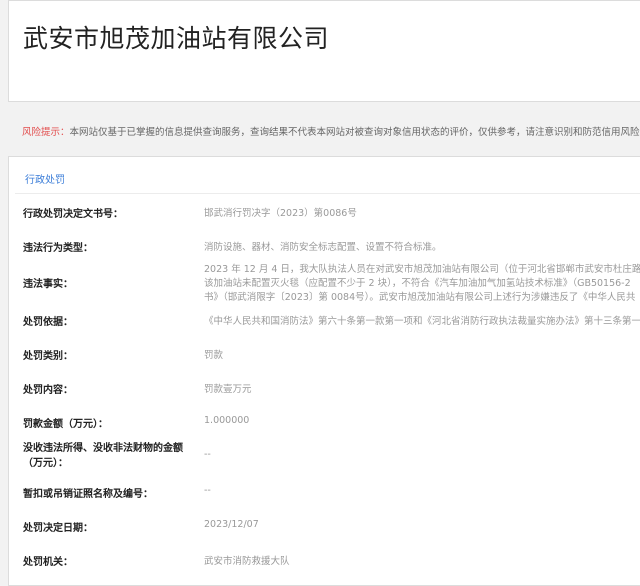 This screenshot has width=640, height=586. What do you see at coordinates (103, 456) in the screenshot?
I see `field-label: 没收违法所得、没收非法财物的金额（万元）：` at bounding box center [103, 456].